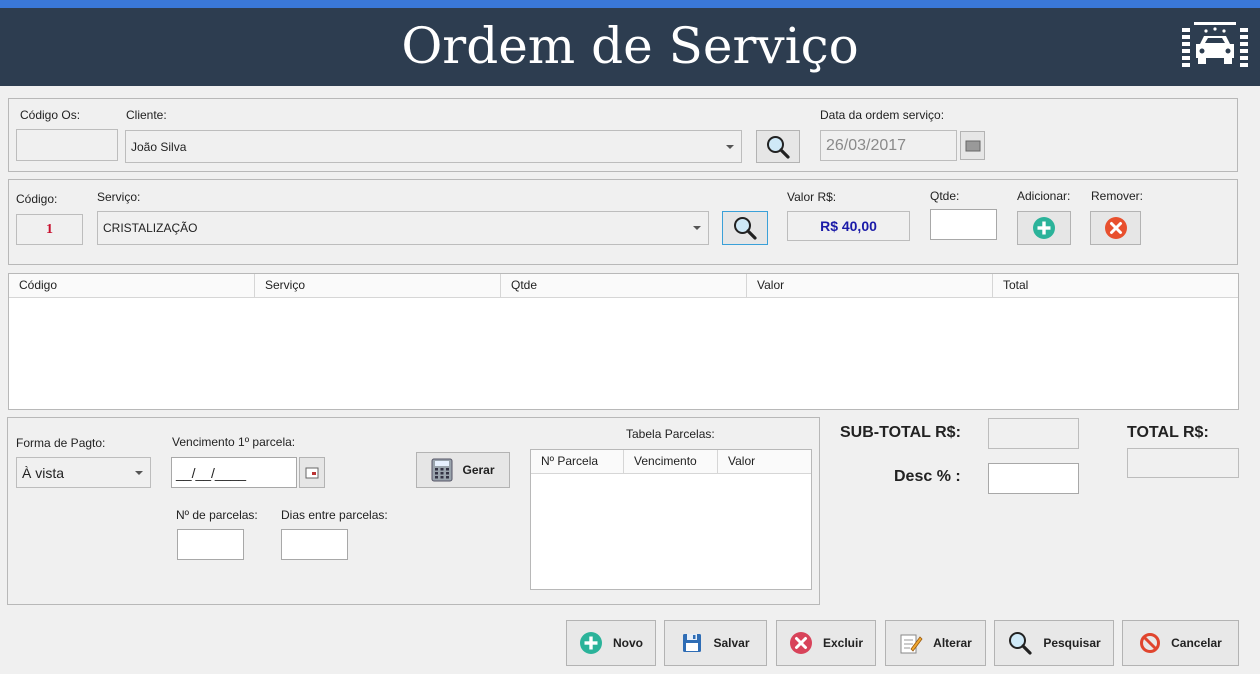 This screenshot has width=1260, height=674. Describe the element at coordinates (234, 442) in the screenshot. I see `vencimento-label: Vencimento 1º parcela:` at that location.